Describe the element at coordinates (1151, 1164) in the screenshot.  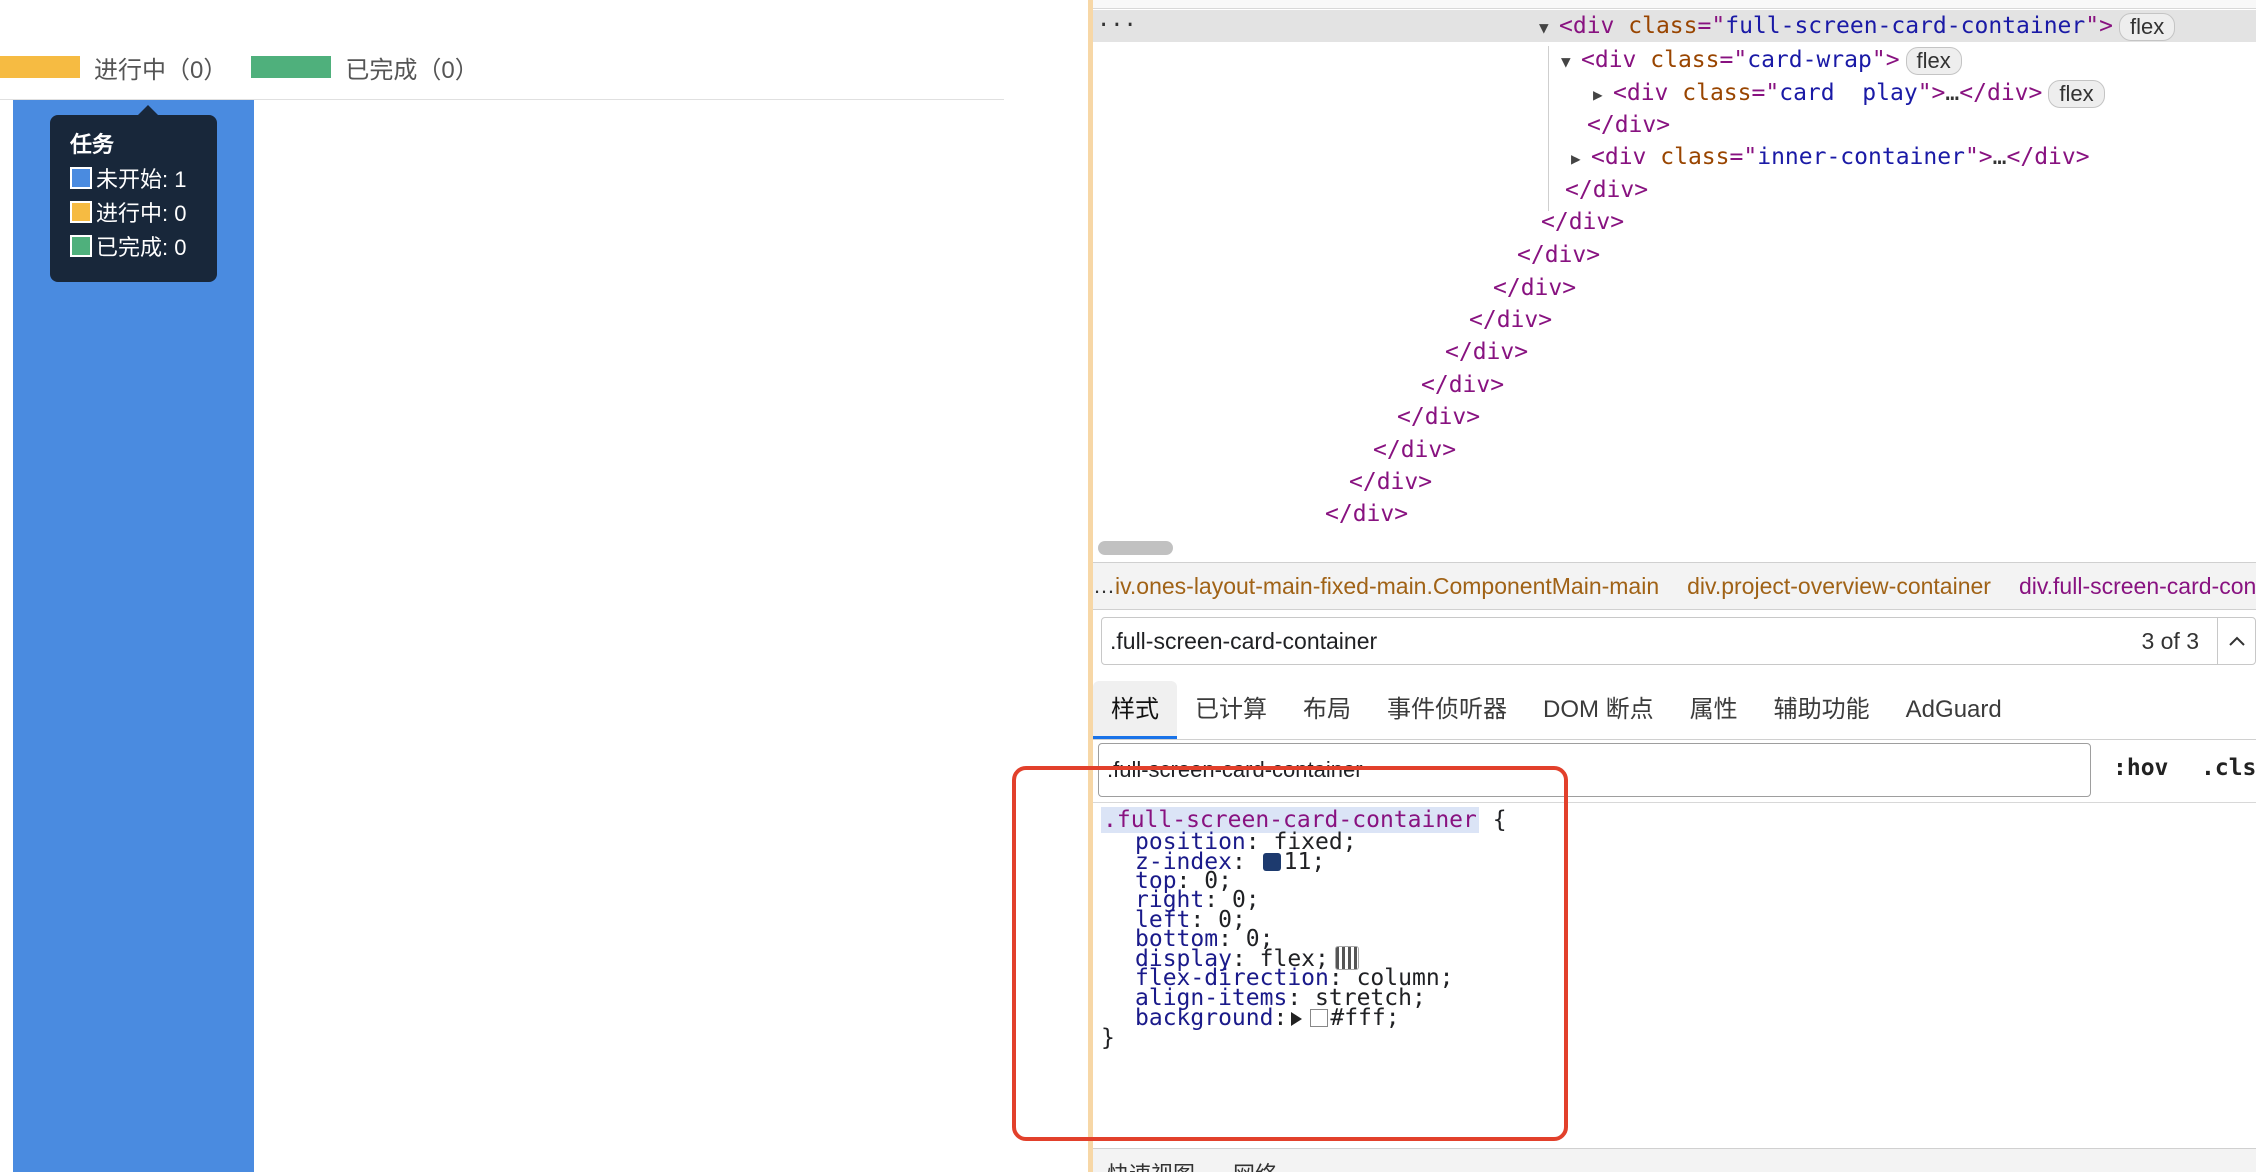
I see `tab-quick-view: 快速视图` at that location.